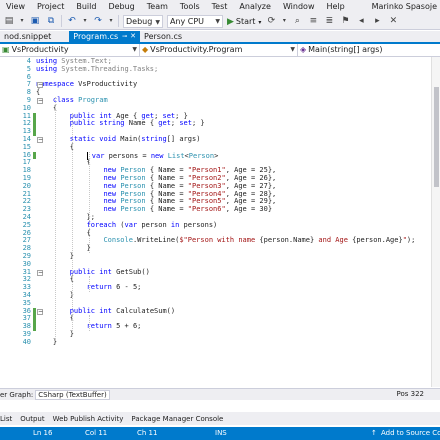 Image resolution: width=440 pixels, height=440 pixels. I want to click on menu-debug: Debug, so click(121, 6).